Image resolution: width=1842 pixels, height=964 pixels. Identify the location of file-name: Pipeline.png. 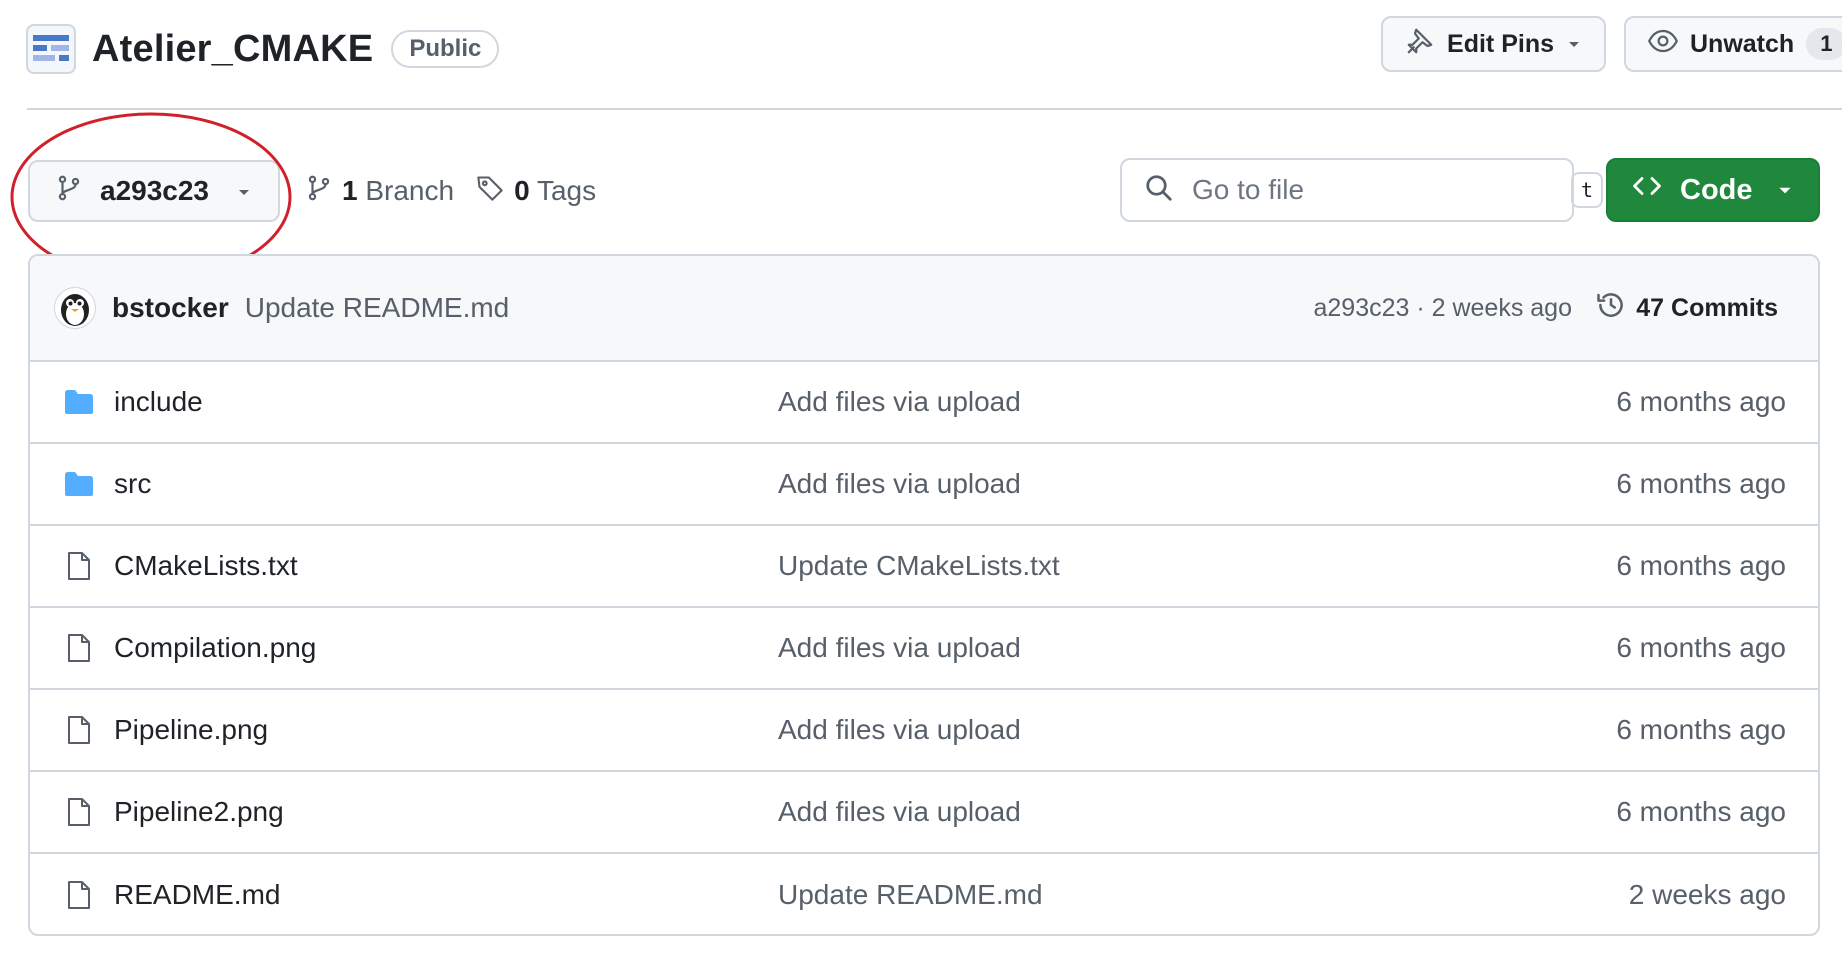
(191, 730).